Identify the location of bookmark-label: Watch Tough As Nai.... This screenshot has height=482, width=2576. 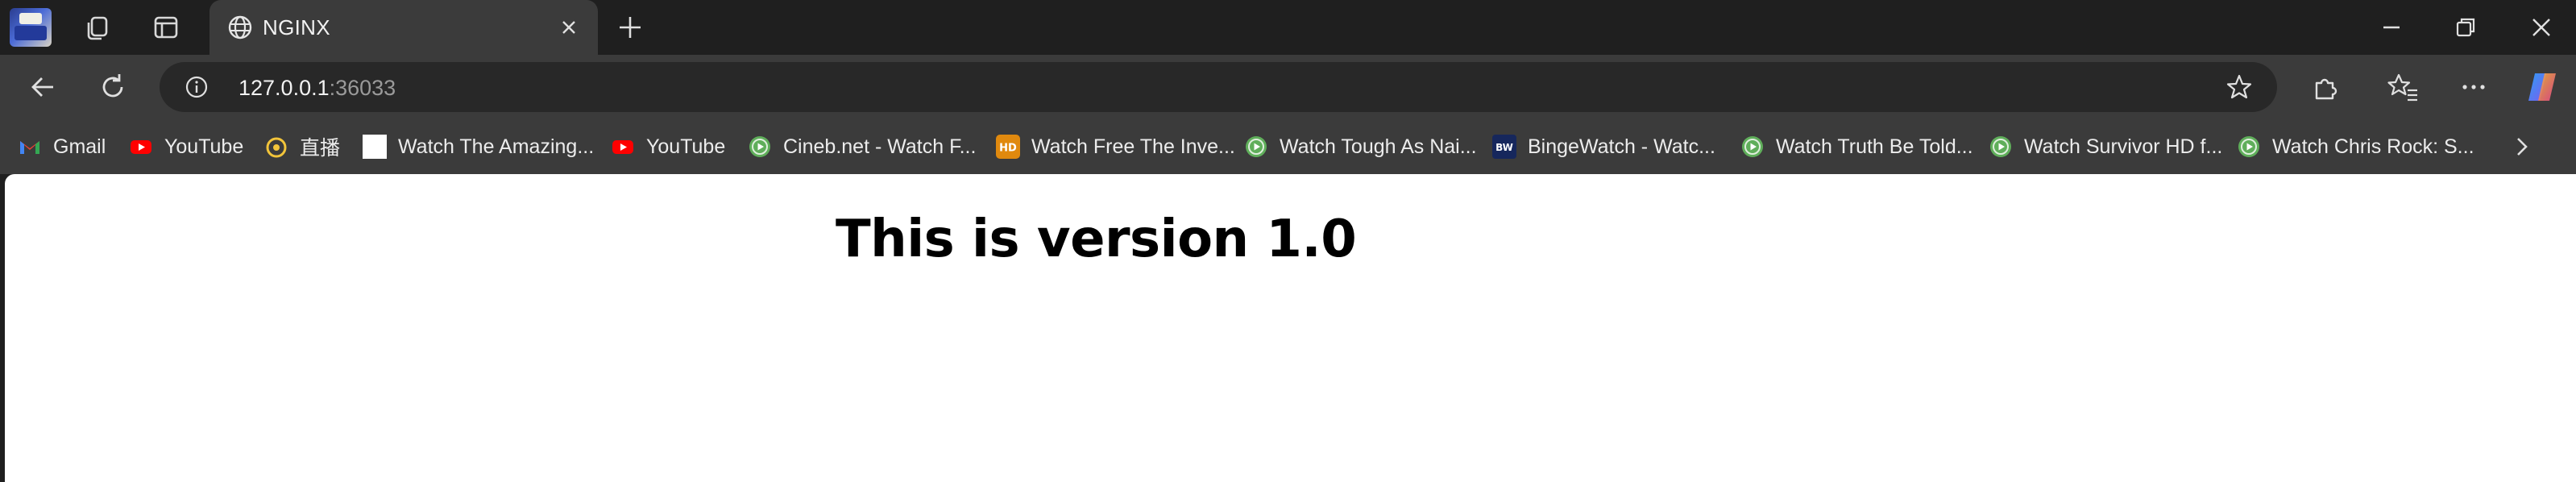
(1378, 146).